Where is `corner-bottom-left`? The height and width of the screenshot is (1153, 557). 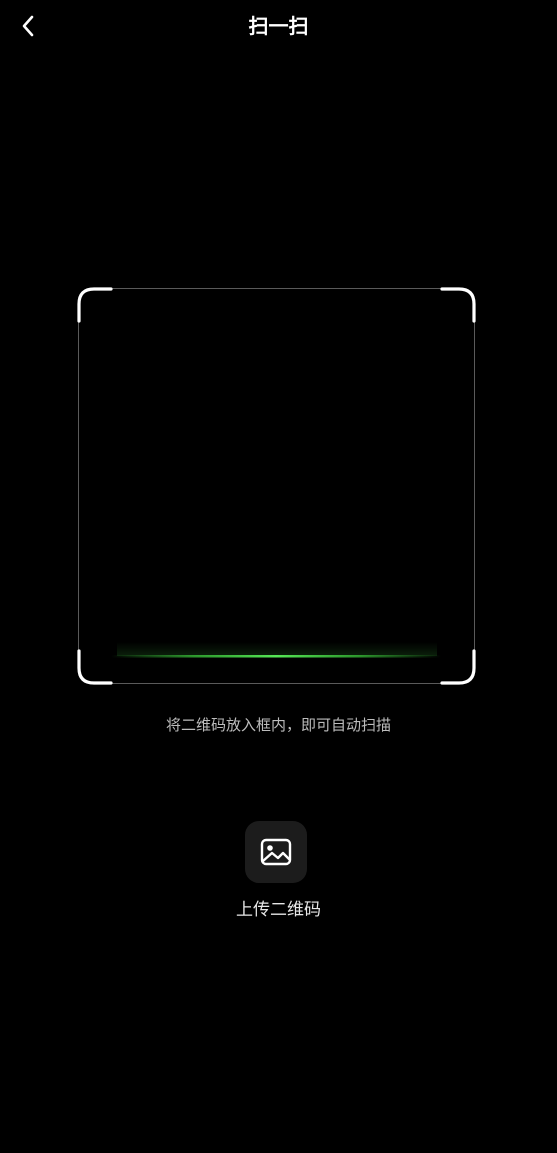
corner-bottom-left is located at coordinates (95, 667).